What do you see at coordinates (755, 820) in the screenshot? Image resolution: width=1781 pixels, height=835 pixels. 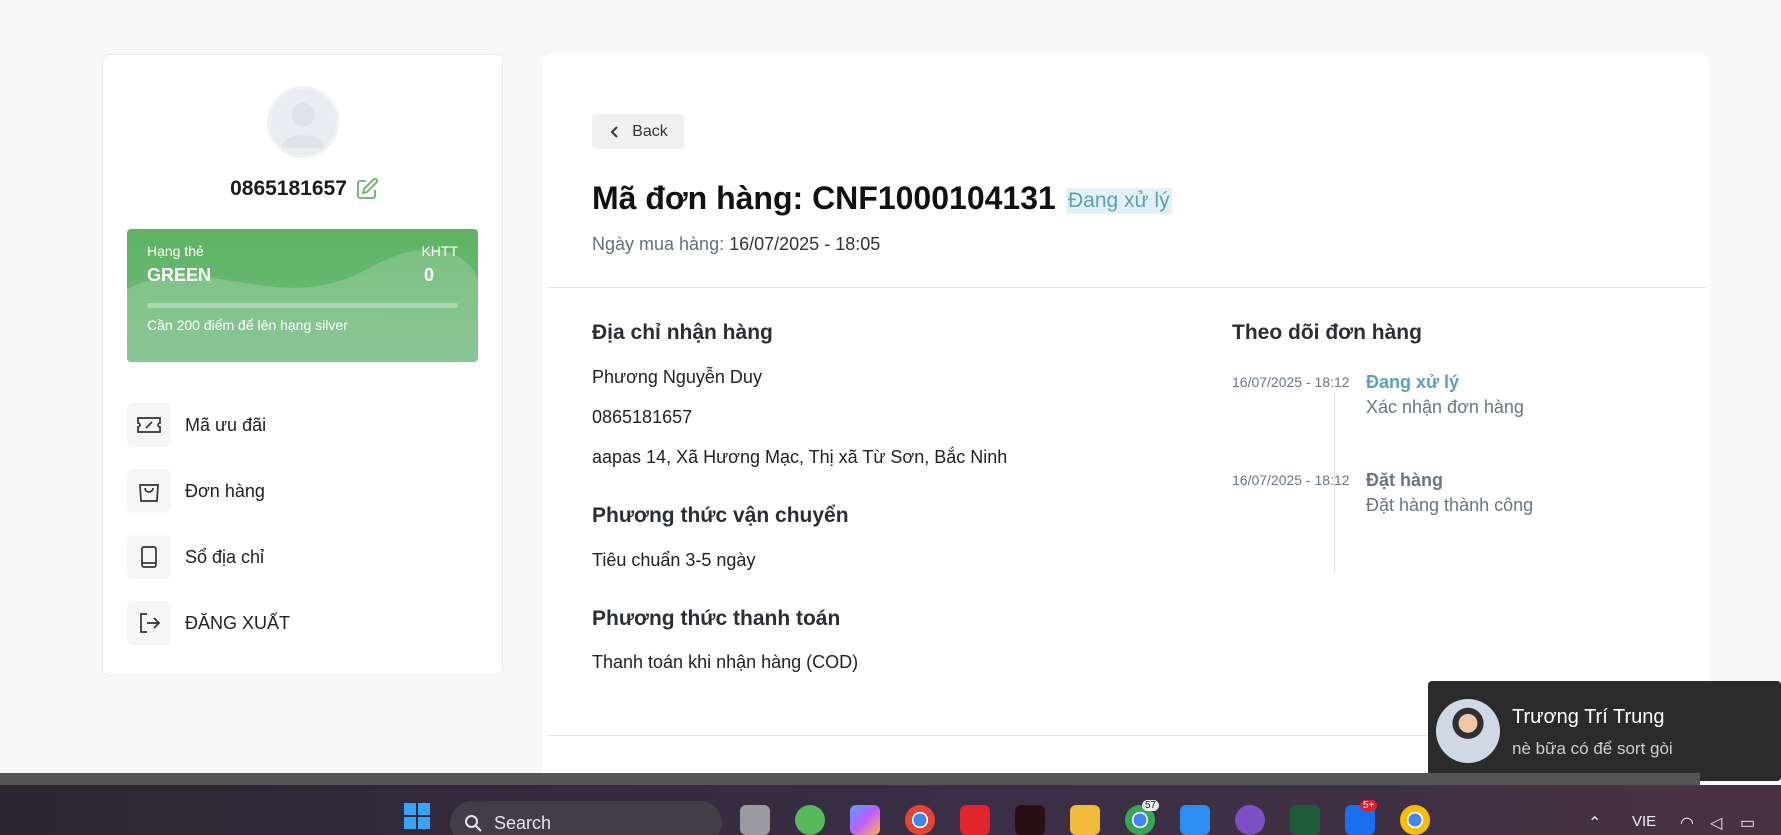 I see `task-view-icon` at bounding box center [755, 820].